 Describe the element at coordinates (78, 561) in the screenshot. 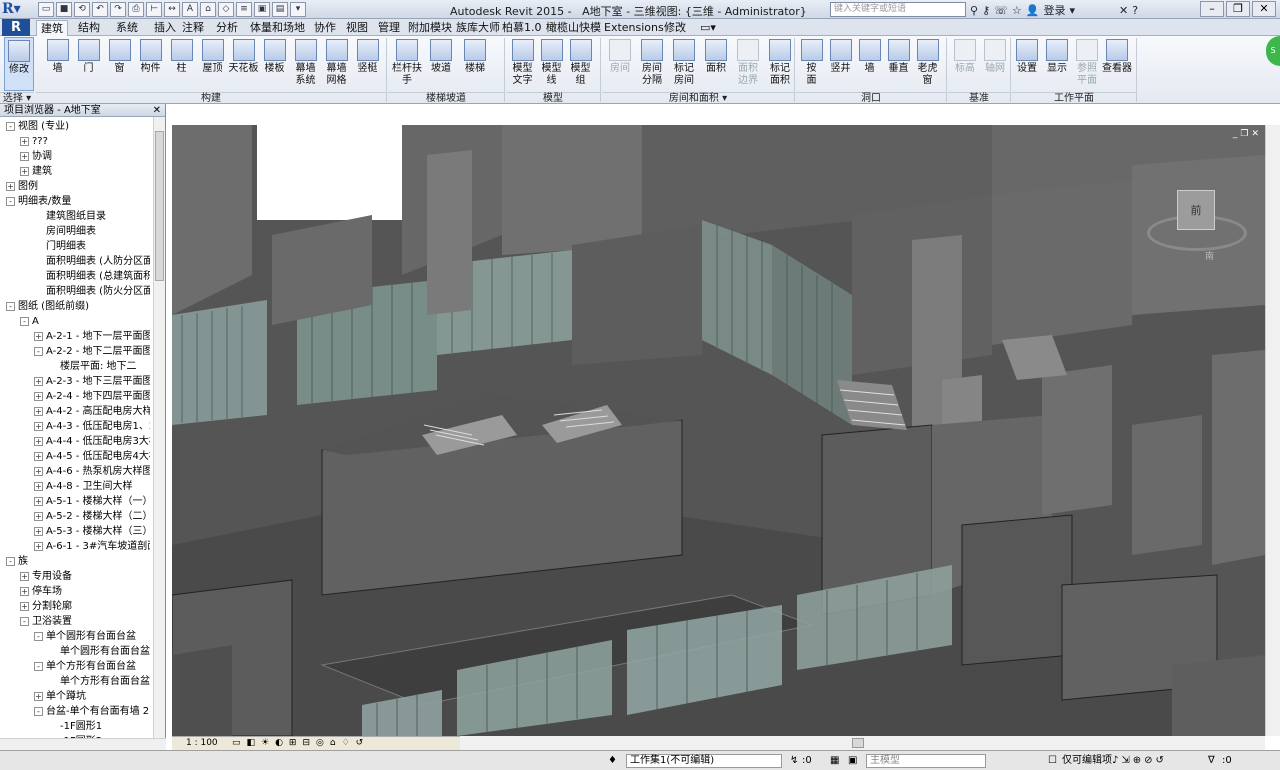

I see `tree-item: -族` at that location.